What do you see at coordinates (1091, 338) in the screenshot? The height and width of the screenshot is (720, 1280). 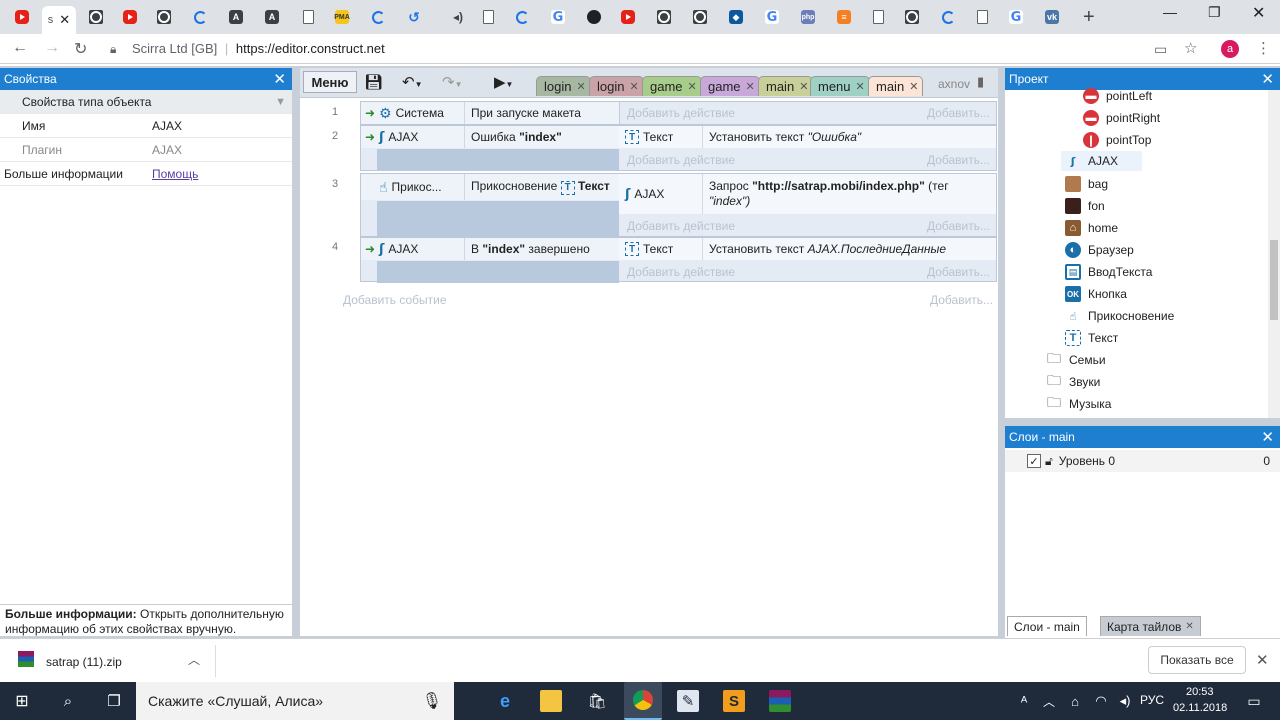 I see `project-item: T Текст` at bounding box center [1091, 338].